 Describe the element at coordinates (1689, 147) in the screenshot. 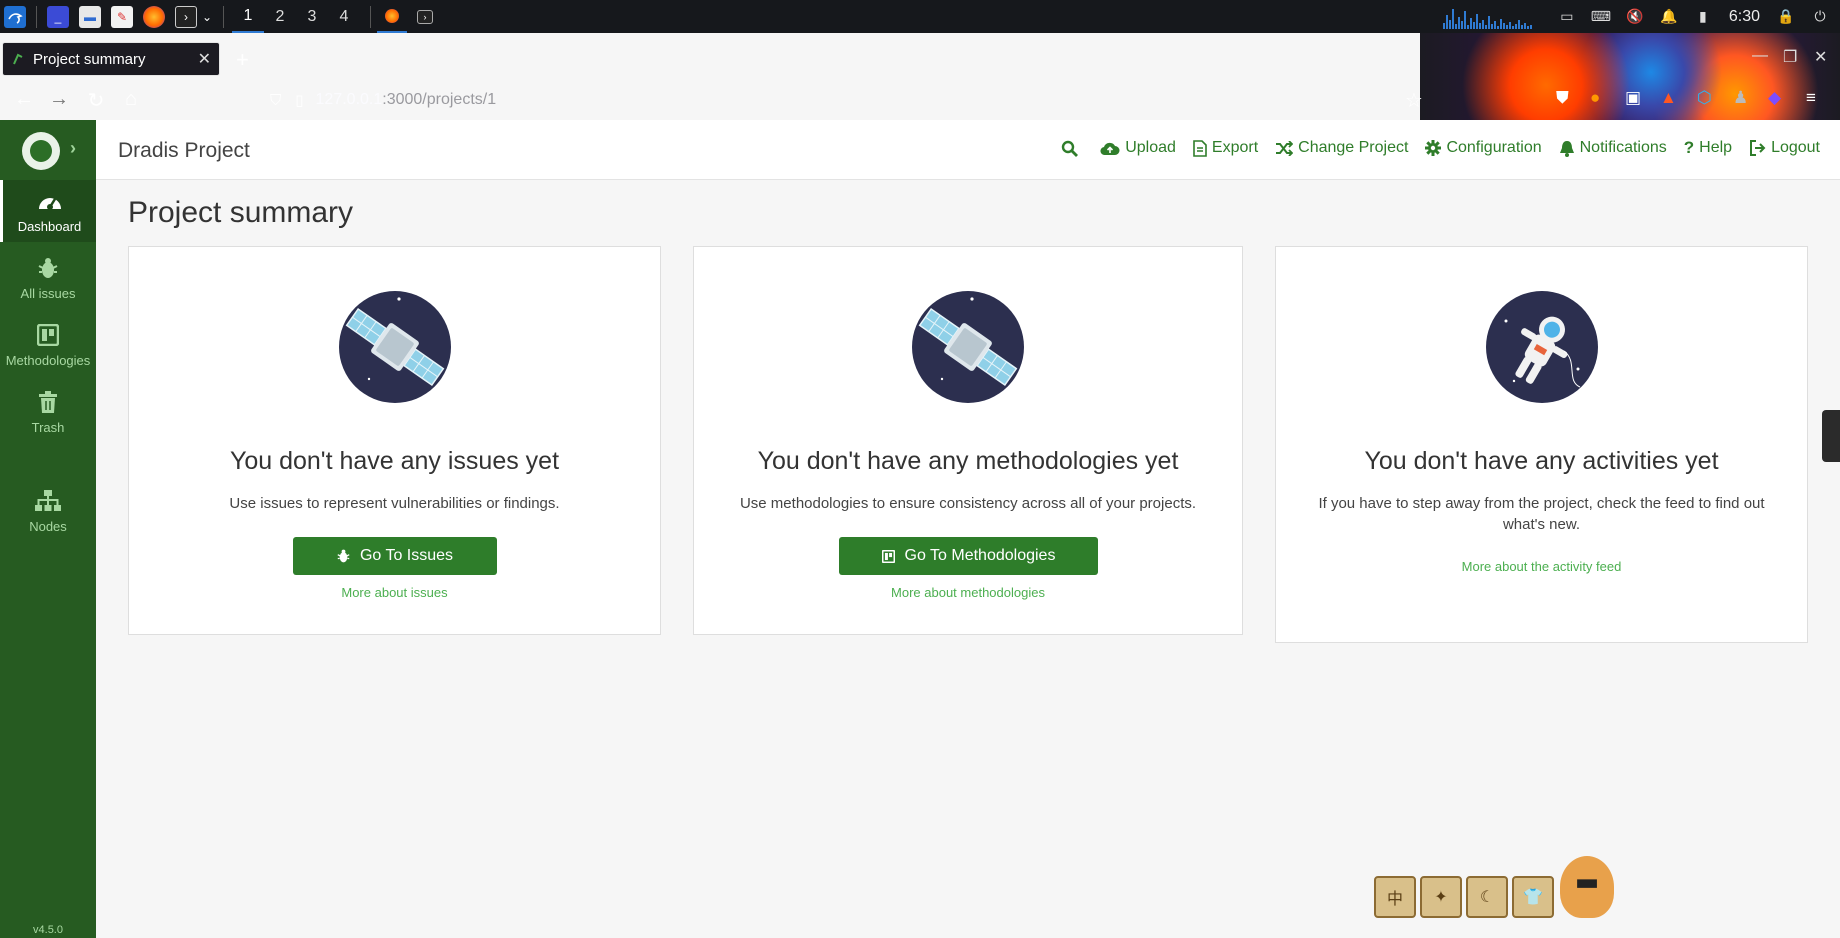

I see `question-icon: ?` at that location.